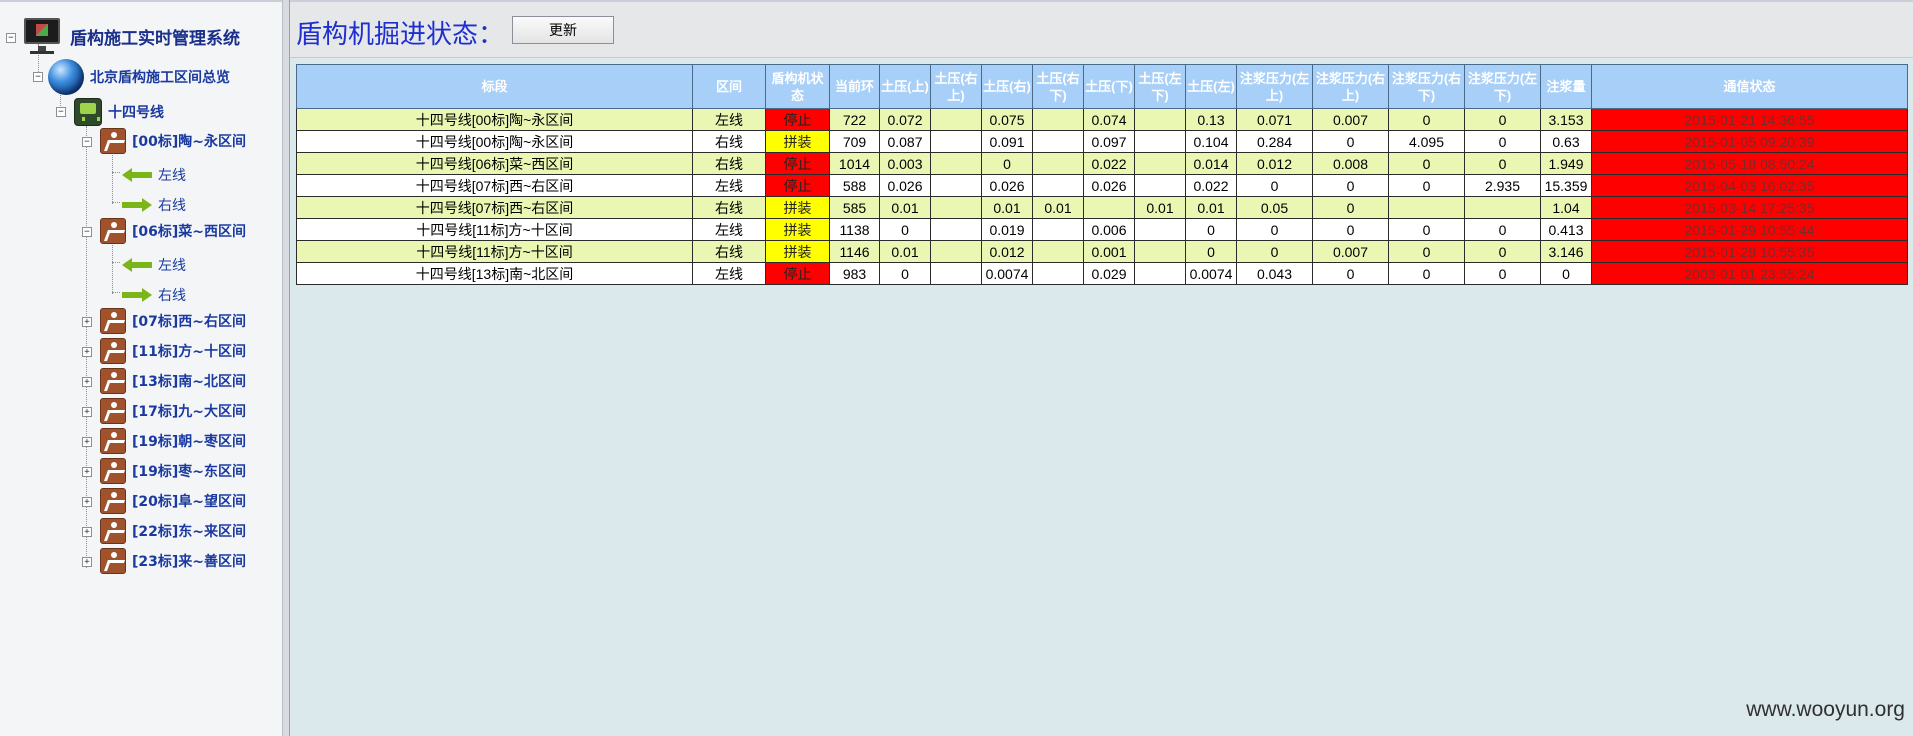 The width and height of the screenshot is (1913, 736). I want to click on column-header: 土压(左), so click(1211, 86).